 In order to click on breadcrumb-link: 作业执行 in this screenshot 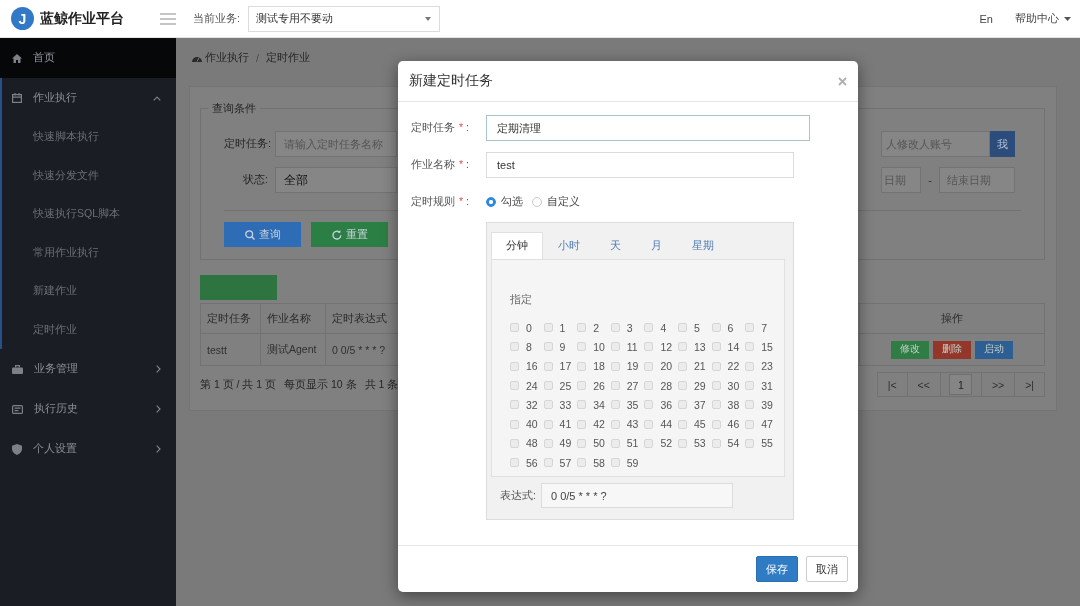, I will do `click(227, 58)`.